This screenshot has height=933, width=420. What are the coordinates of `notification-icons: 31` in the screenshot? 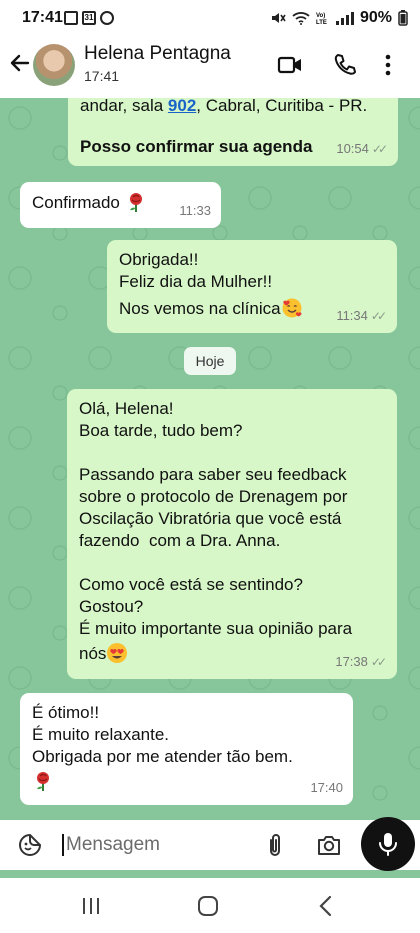 It's located at (89, 18).